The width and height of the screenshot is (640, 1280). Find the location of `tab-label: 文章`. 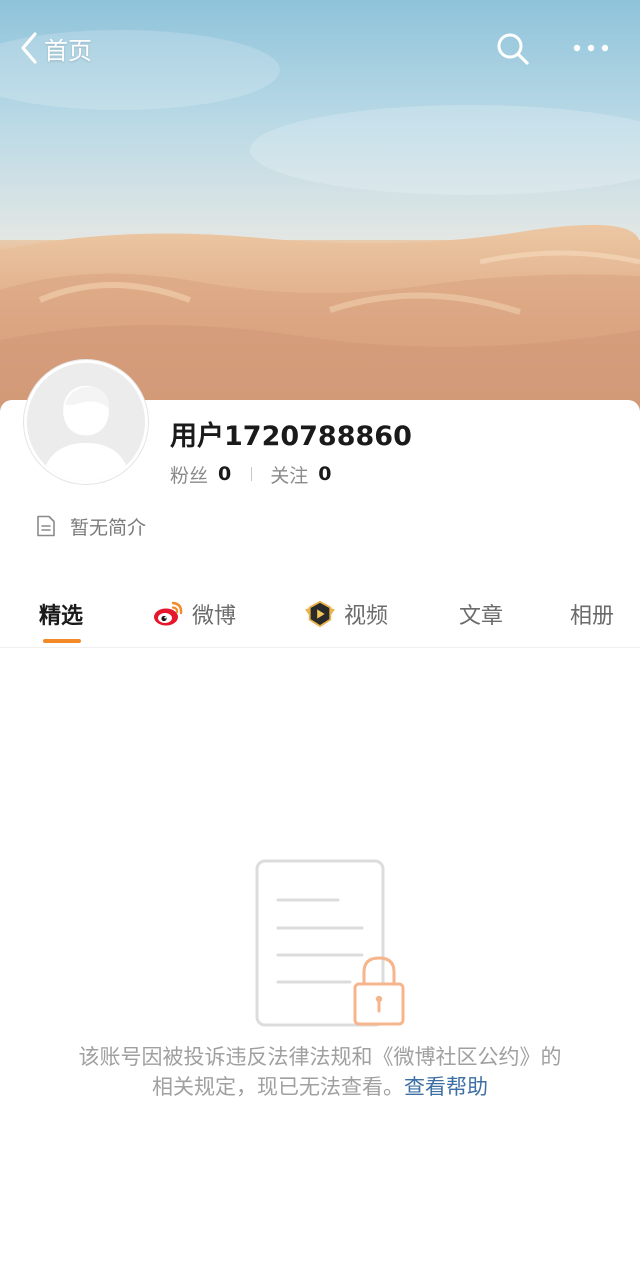

tab-label: 文章 is located at coordinates (481, 616).